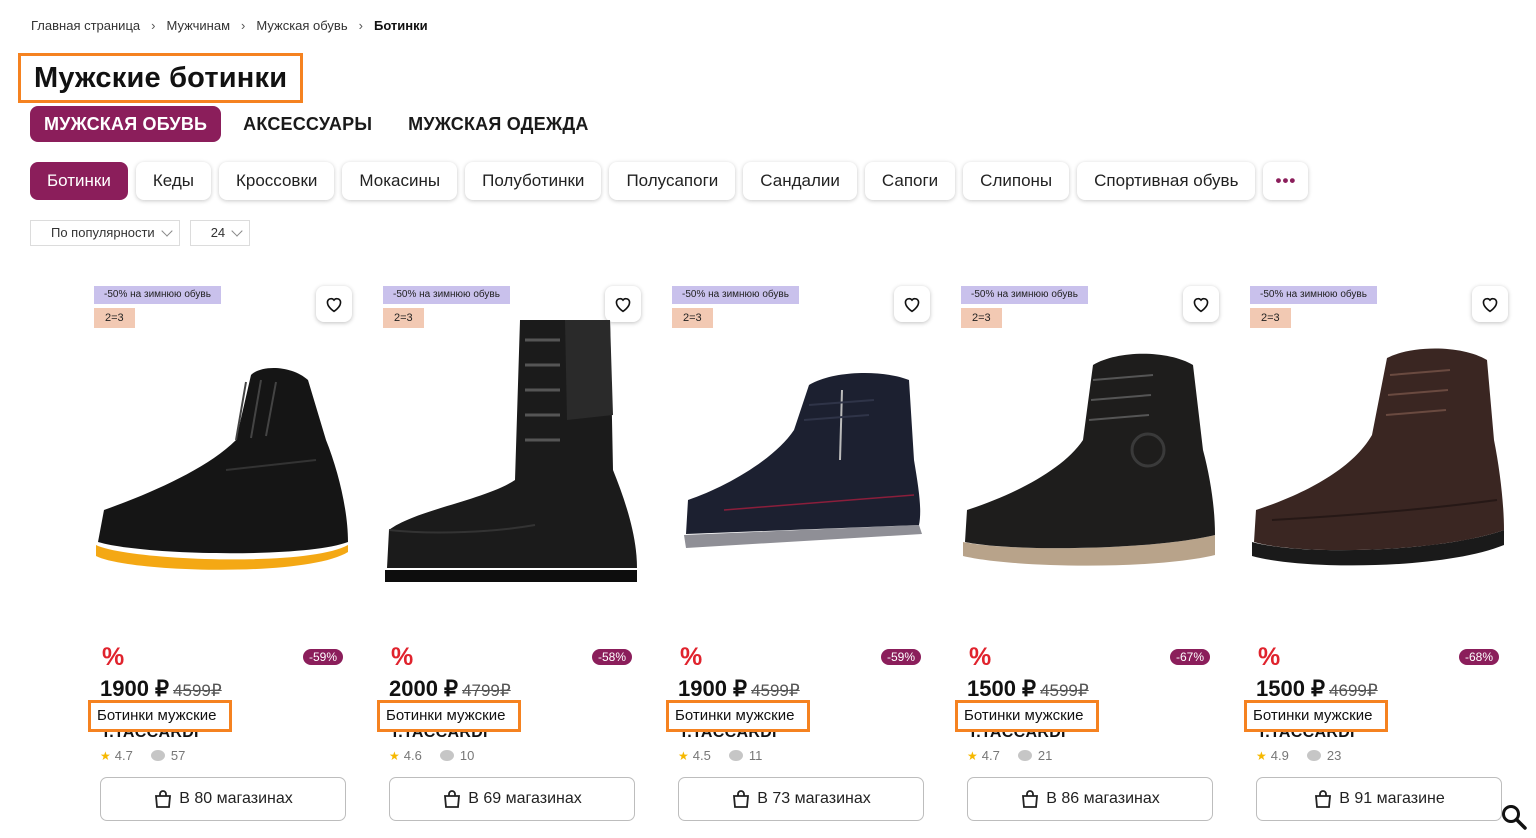  What do you see at coordinates (1166, 181) in the screenshot?
I see `chip-sport-shoes: Спортивная обувь` at bounding box center [1166, 181].